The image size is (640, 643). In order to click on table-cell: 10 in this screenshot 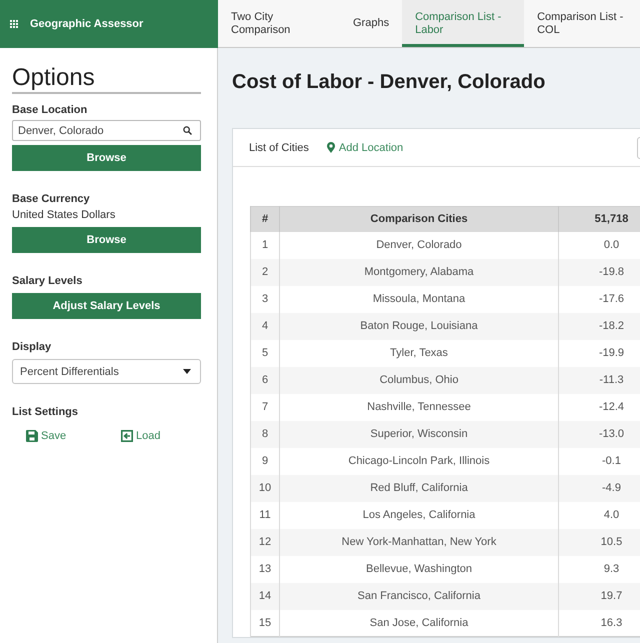, I will do `click(265, 488)`.